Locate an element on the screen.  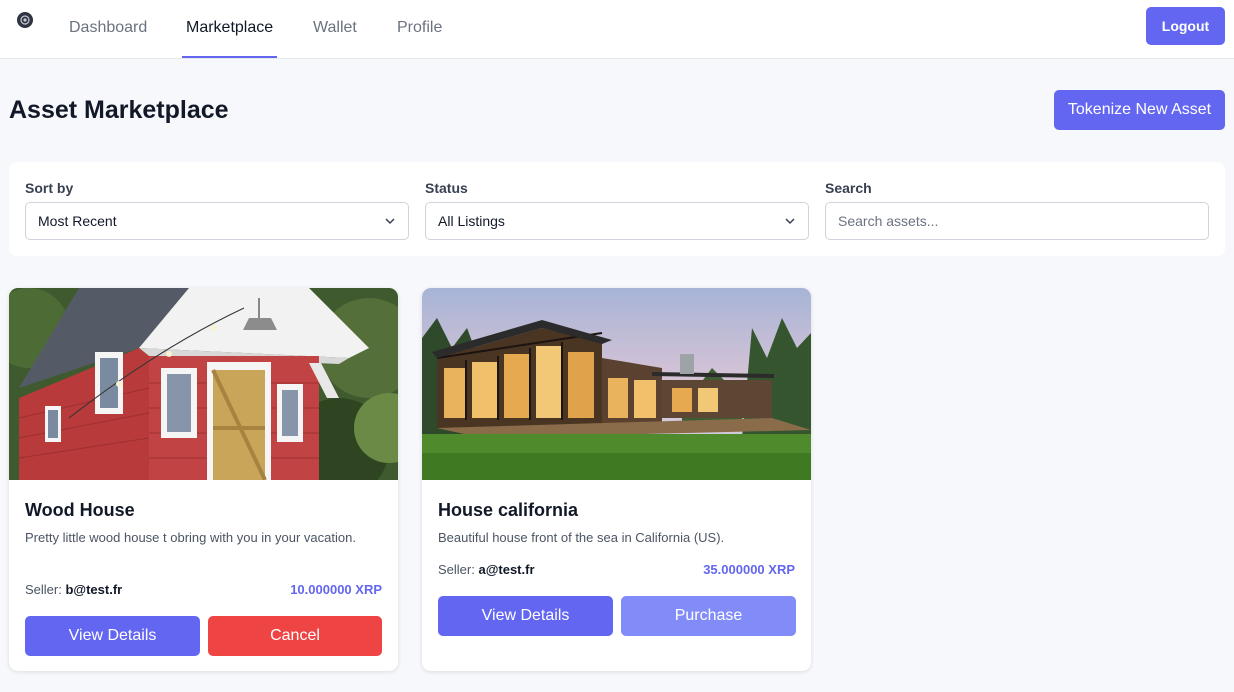
seller-info: Seller: a@test.fr is located at coordinates (486, 569).